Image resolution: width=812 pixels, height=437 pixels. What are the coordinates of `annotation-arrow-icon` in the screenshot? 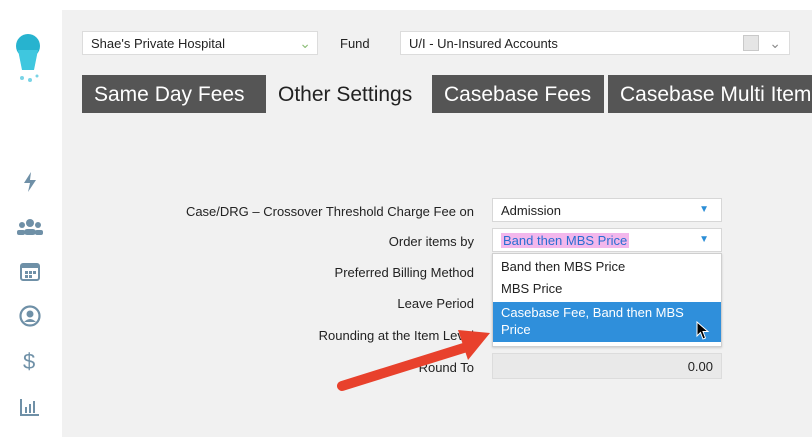 It's located at (413, 360).